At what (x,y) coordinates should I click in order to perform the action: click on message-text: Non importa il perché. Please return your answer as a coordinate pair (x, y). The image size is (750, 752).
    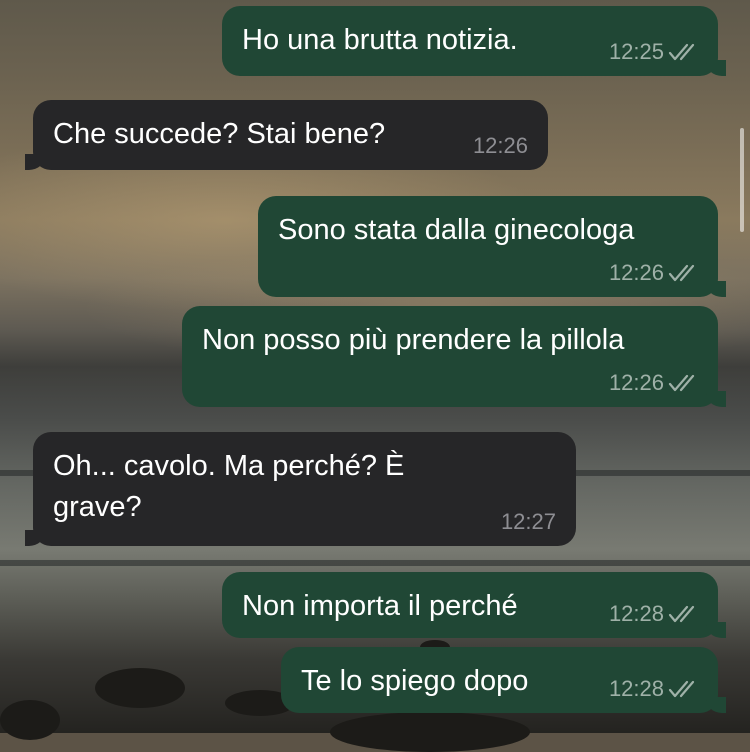
    Looking at the image, I should click on (380, 606).